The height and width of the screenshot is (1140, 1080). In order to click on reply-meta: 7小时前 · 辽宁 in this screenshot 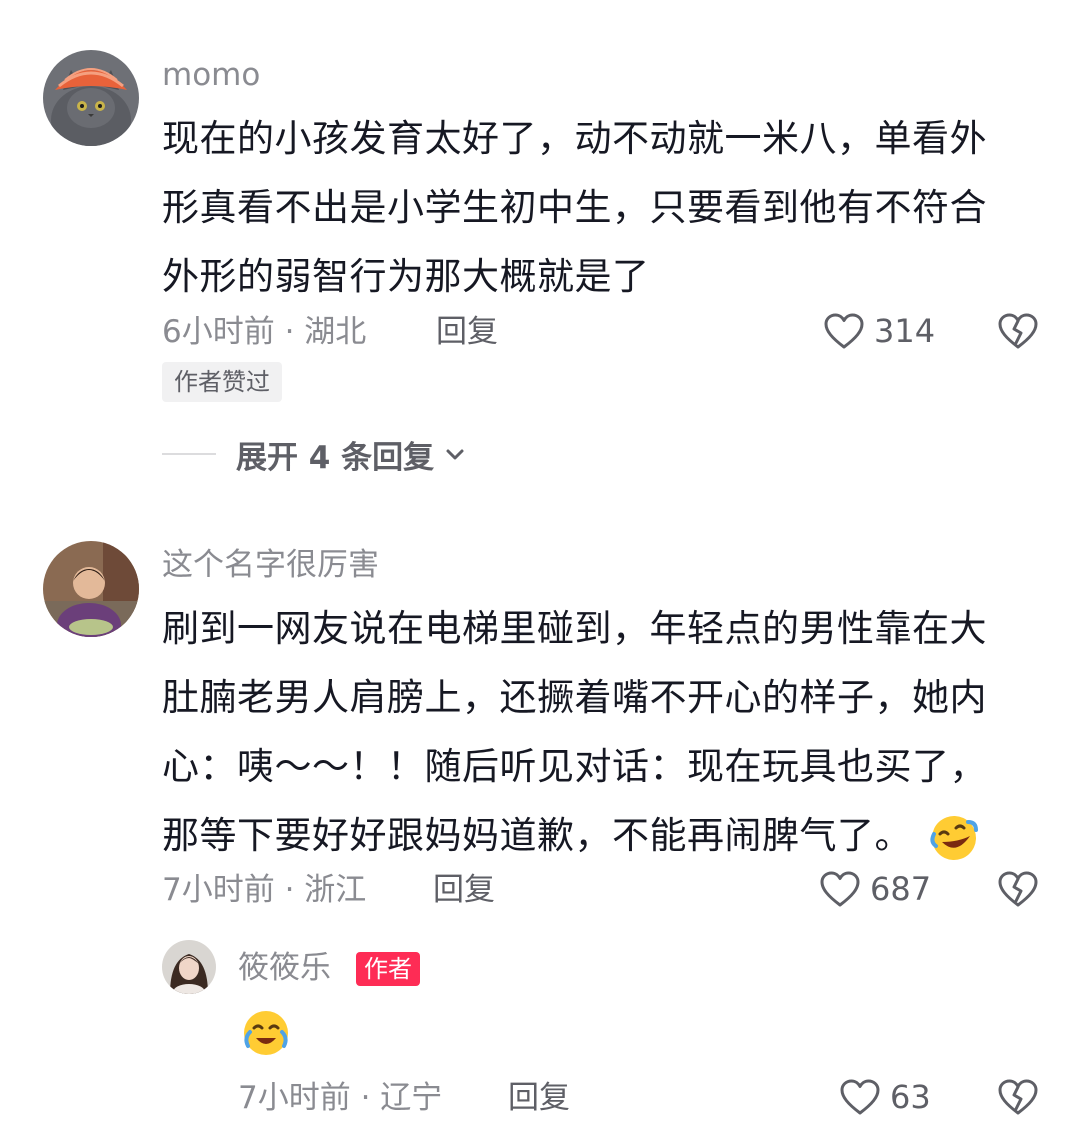, I will do `click(340, 1098)`.